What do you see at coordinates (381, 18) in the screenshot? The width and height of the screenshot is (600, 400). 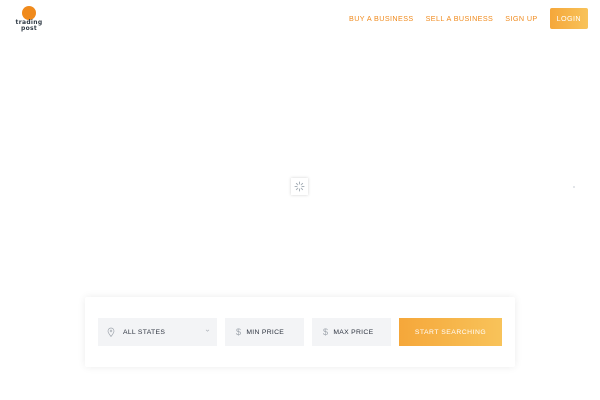 I see `nav-buy-business: BUY A BUSINESS` at bounding box center [381, 18].